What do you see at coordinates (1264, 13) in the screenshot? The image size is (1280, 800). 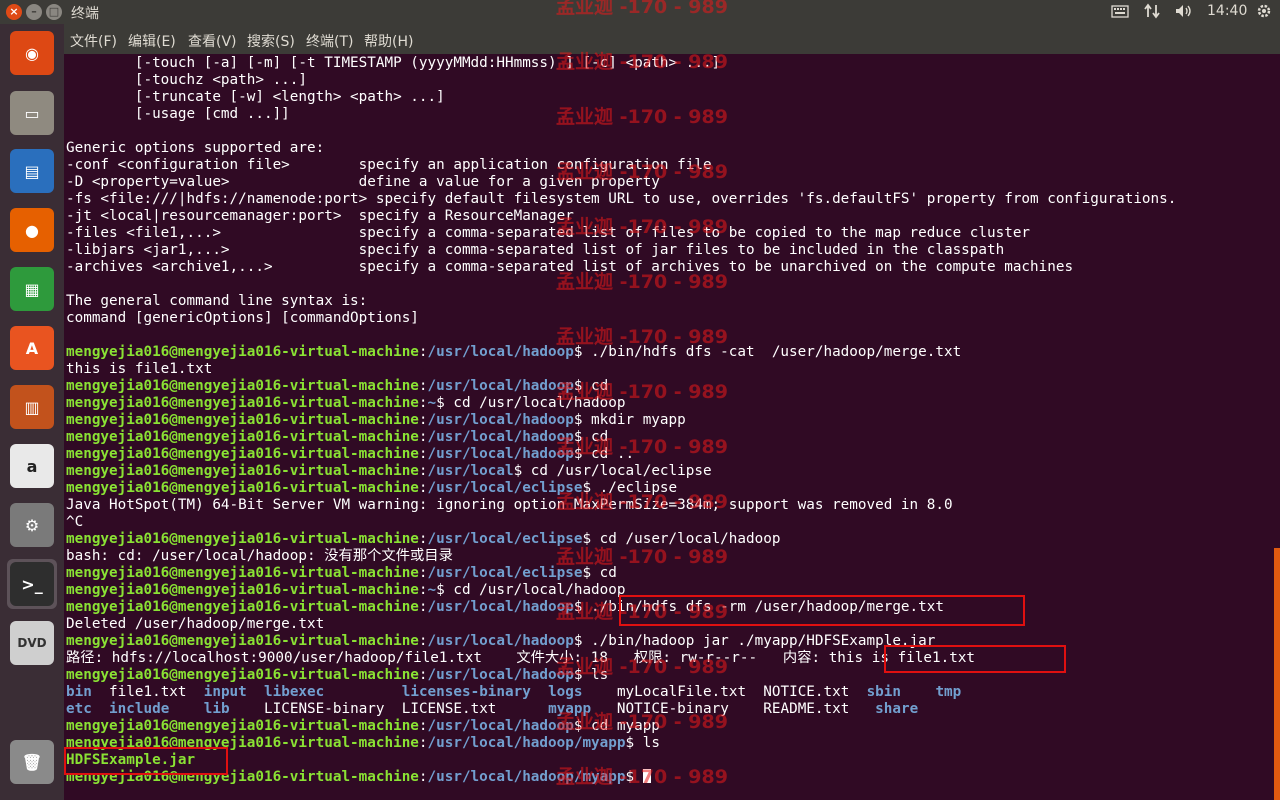 I see `gear-icon` at bounding box center [1264, 13].